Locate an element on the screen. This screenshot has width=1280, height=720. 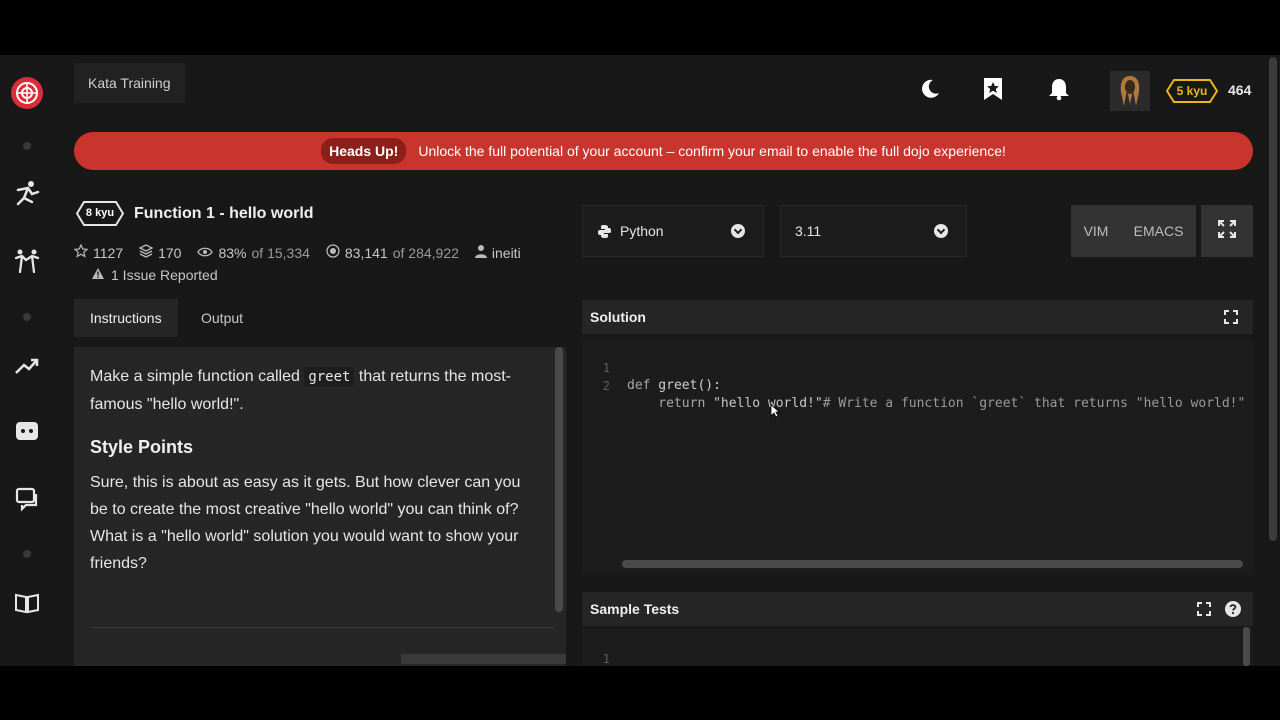
completed-count: 83,141 is located at coordinates (366, 252).